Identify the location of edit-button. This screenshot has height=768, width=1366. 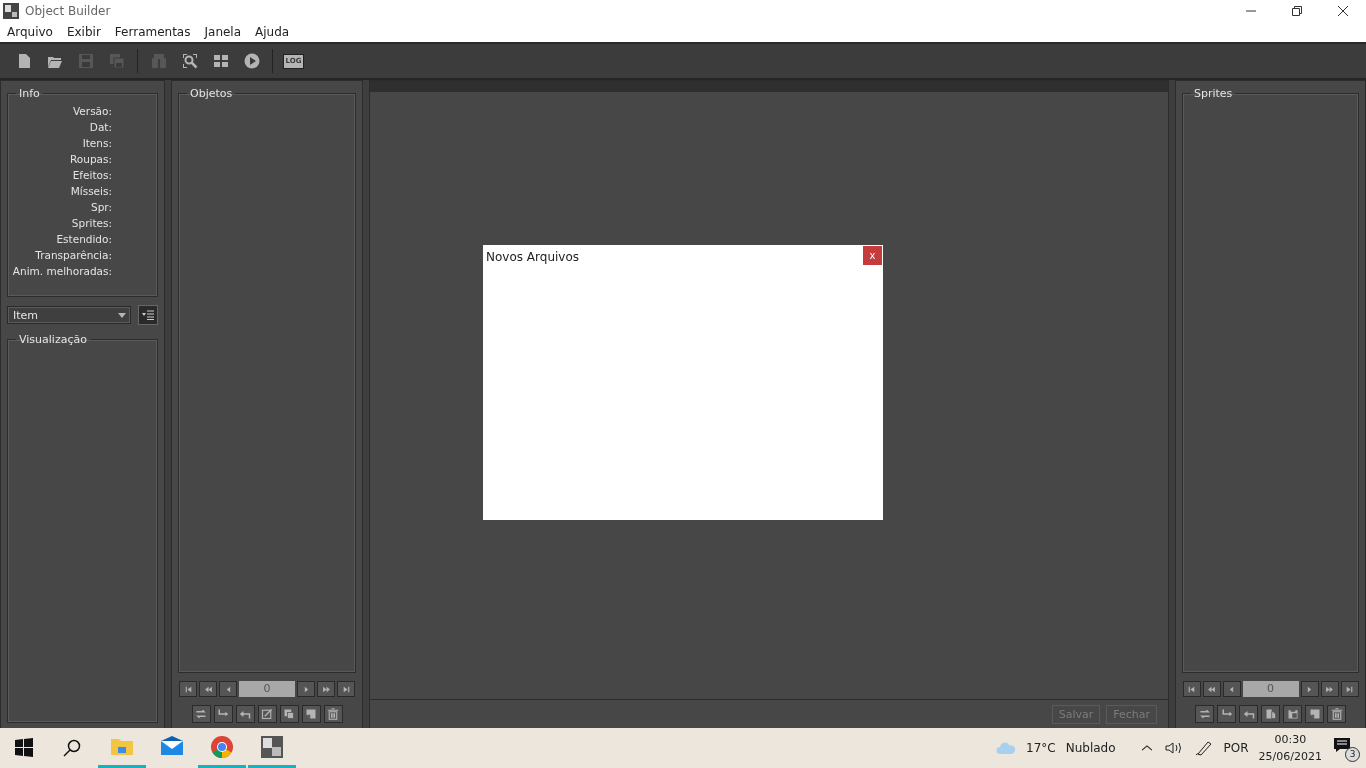
(267, 714).